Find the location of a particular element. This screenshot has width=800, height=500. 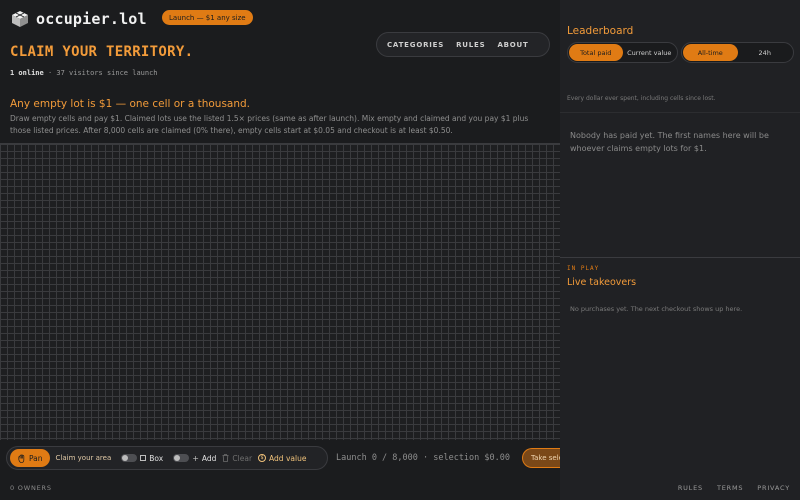

top-nav: CATEGORIES RULES ABOUT is located at coordinates (463, 44).